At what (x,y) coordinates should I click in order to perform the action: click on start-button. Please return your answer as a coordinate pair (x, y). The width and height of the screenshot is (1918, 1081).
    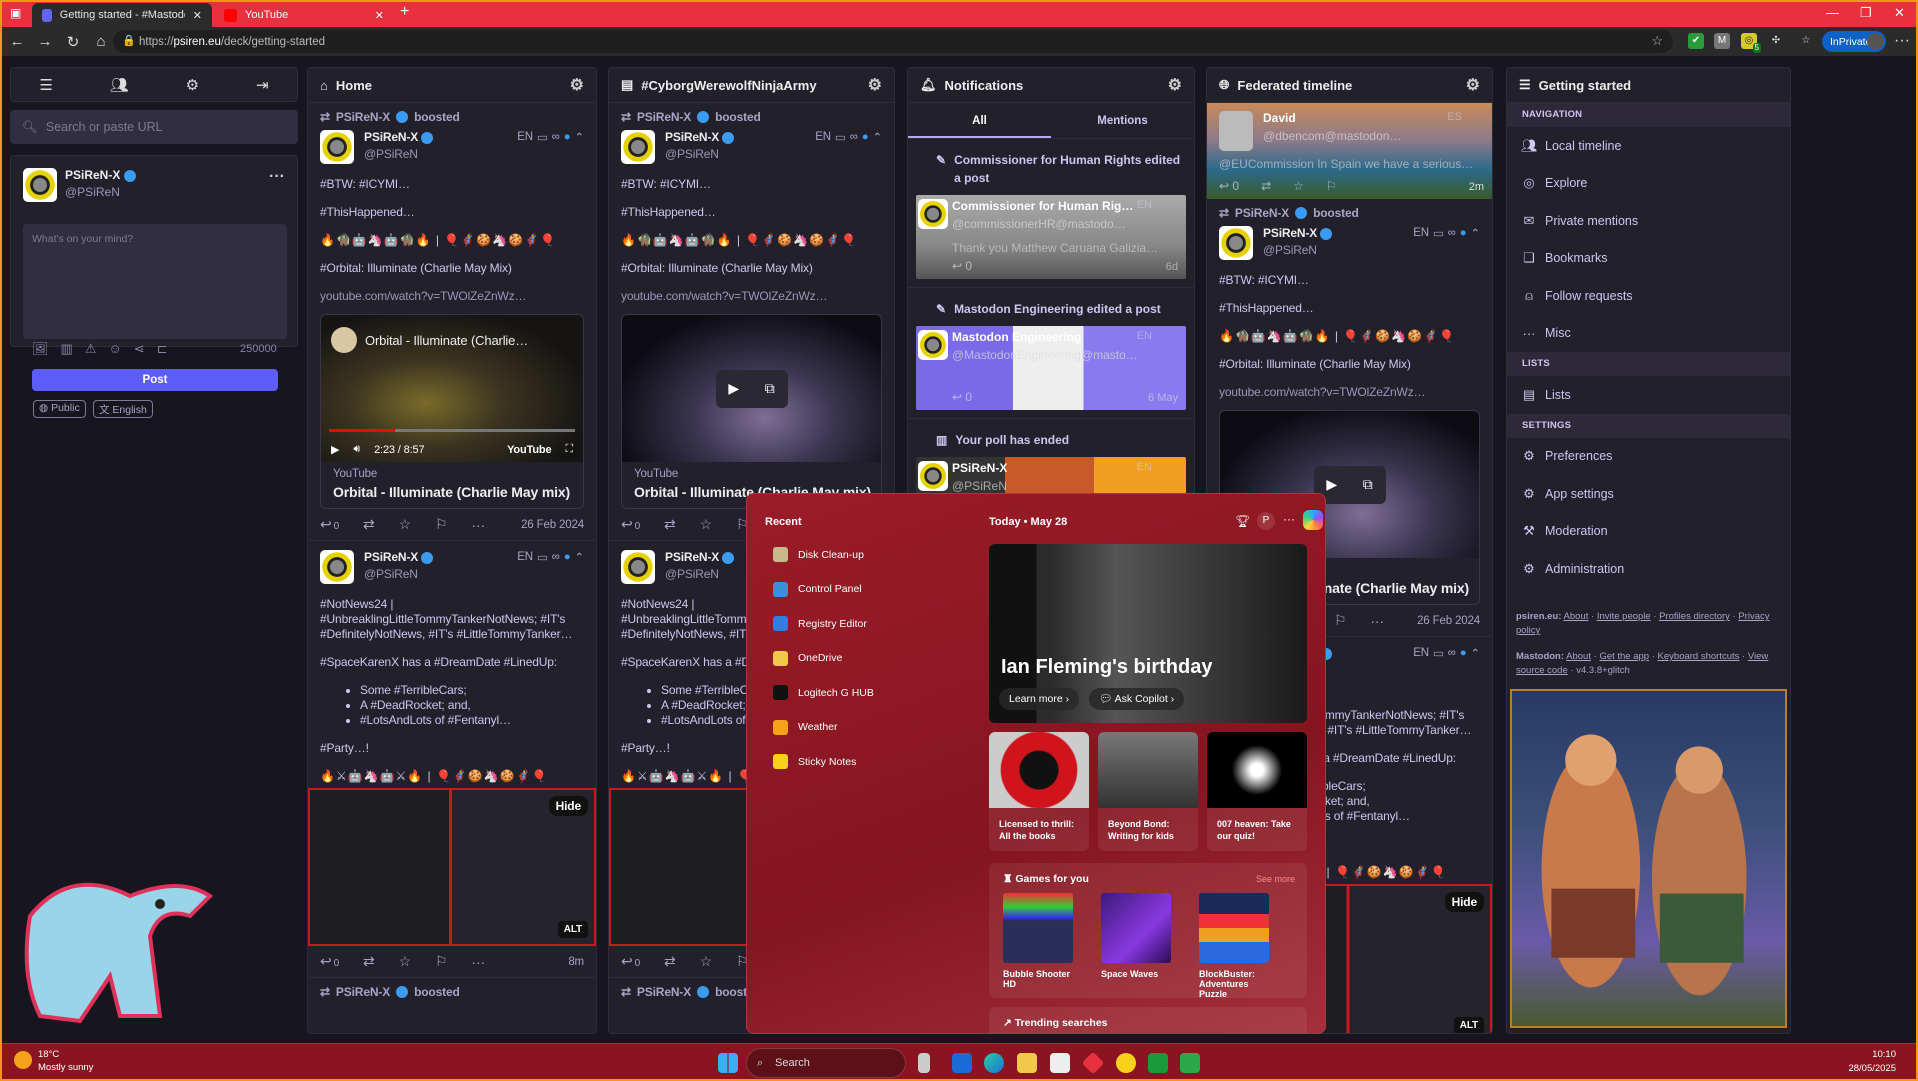
    Looking at the image, I should click on (728, 1063).